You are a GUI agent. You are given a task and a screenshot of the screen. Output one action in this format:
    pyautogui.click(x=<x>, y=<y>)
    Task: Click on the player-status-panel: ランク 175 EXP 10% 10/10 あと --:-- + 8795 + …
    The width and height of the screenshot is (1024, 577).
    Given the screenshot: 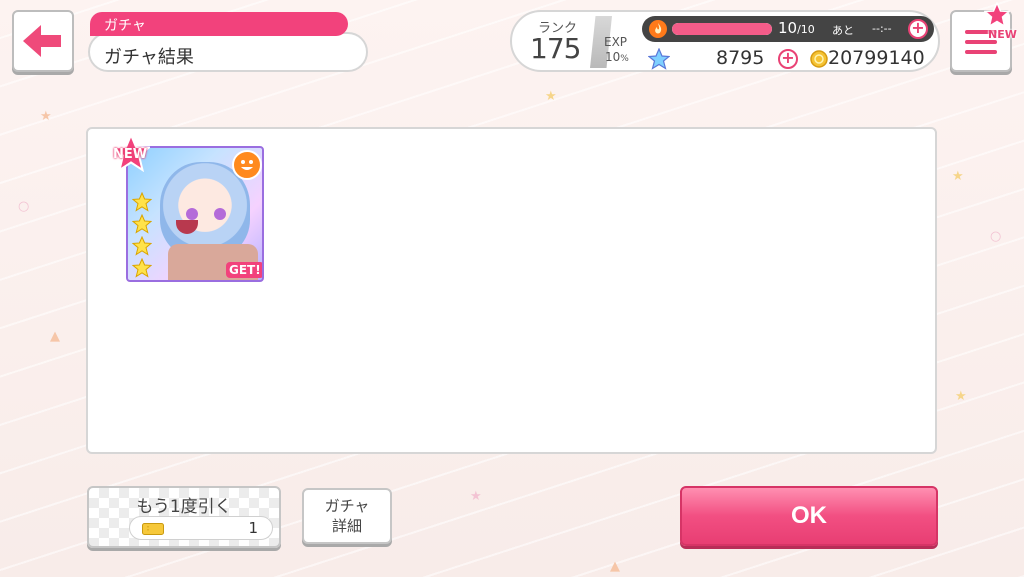 What is the action you would take?
    pyautogui.click(x=725, y=41)
    